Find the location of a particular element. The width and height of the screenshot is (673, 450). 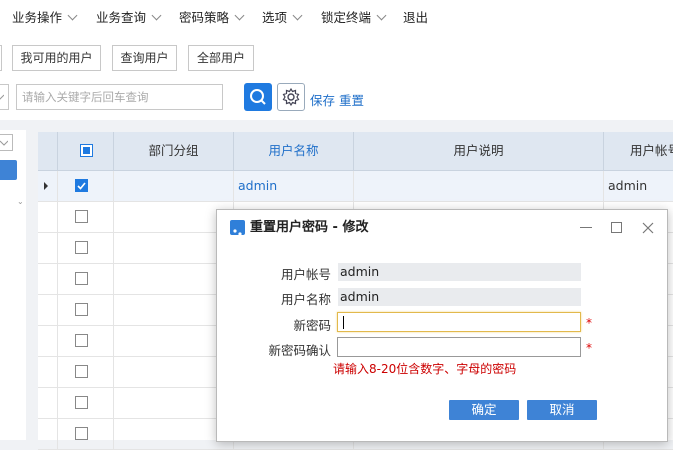

current-row-indicator-icon is located at coordinates (48, 186).